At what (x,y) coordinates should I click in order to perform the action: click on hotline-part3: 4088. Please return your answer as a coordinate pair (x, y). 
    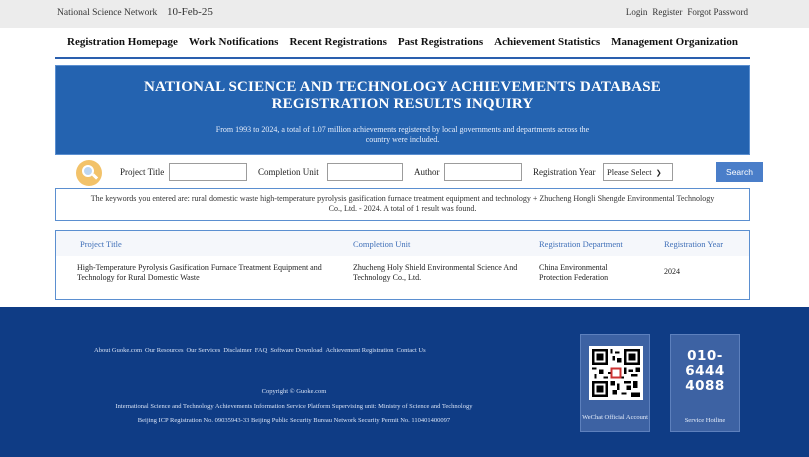
    Looking at the image, I should click on (705, 386).